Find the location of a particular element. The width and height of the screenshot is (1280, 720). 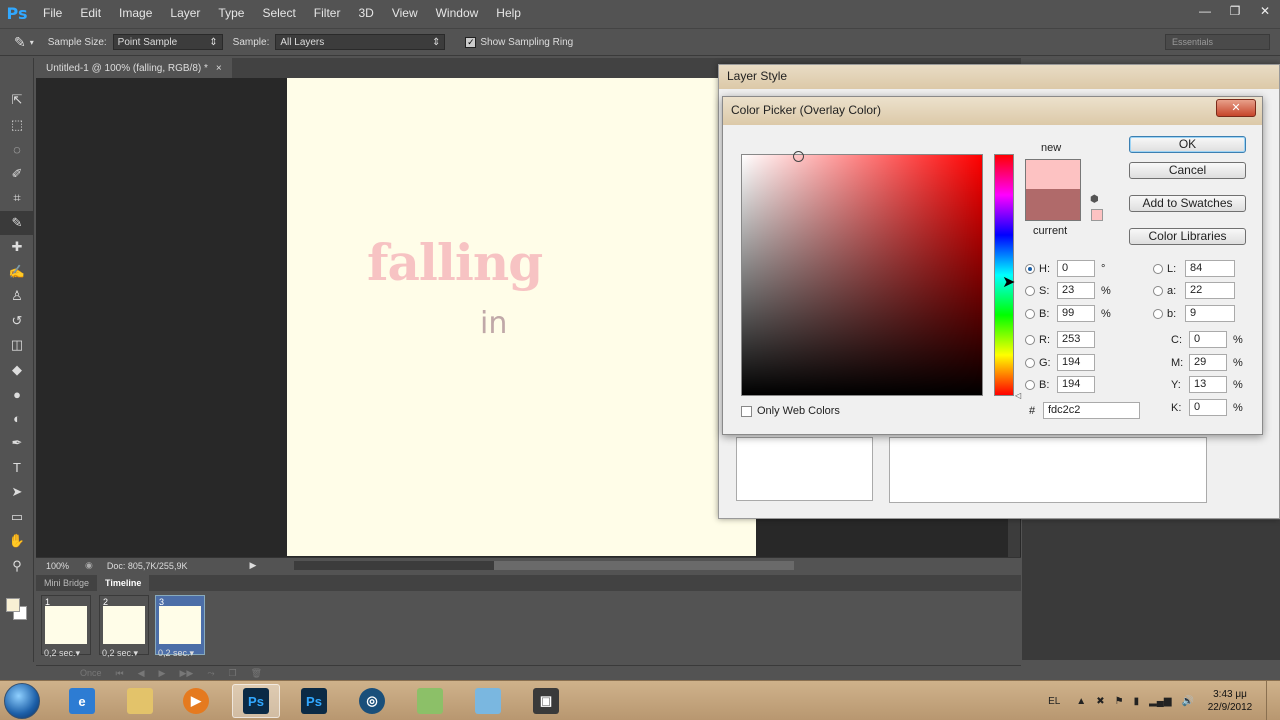

zoom-tool-icon: ⚲ is located at coordinates (17, 566).